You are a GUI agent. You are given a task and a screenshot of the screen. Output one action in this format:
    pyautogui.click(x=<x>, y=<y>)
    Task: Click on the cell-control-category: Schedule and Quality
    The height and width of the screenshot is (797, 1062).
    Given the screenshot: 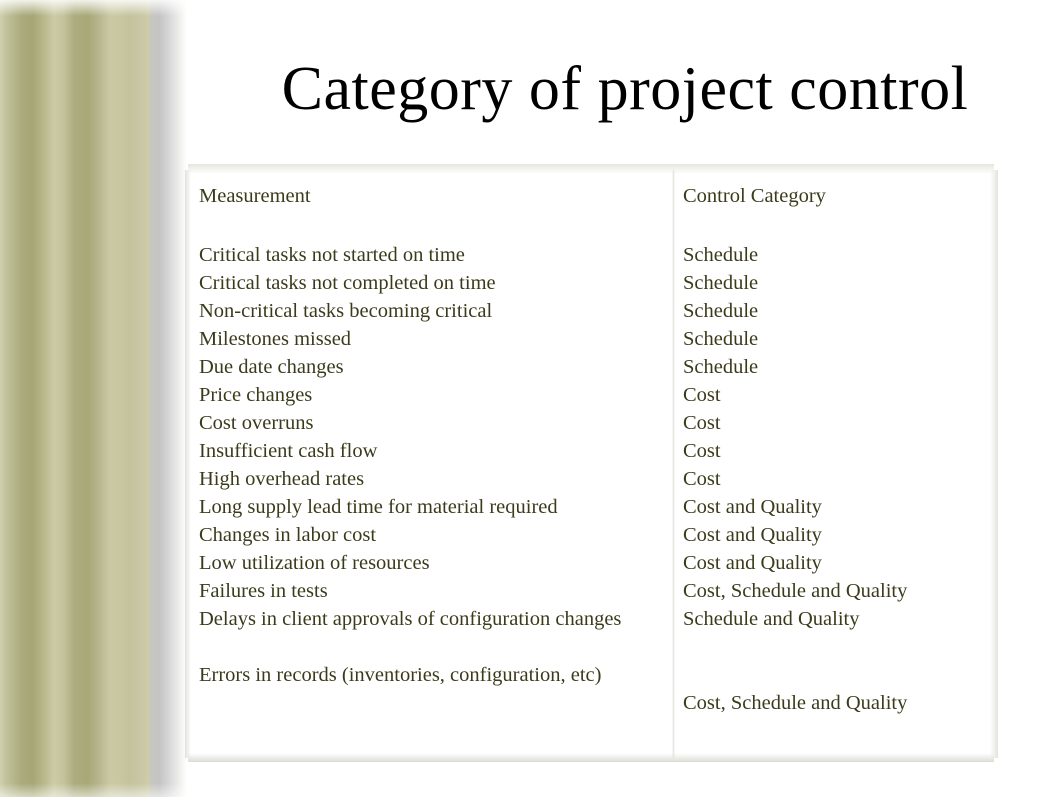 What is the action you would take?
    pyautogui.click(x=771, y=619)
    